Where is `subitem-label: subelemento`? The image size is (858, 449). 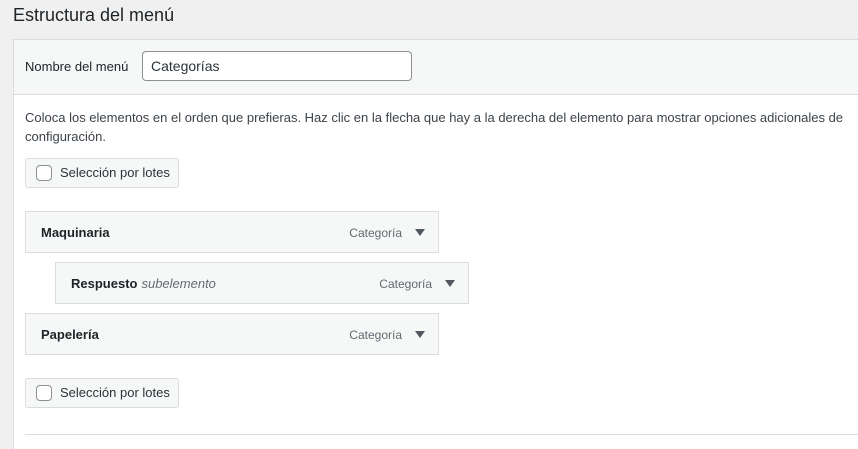
subitem-label: subelemento is located at coordinates (178, 283).